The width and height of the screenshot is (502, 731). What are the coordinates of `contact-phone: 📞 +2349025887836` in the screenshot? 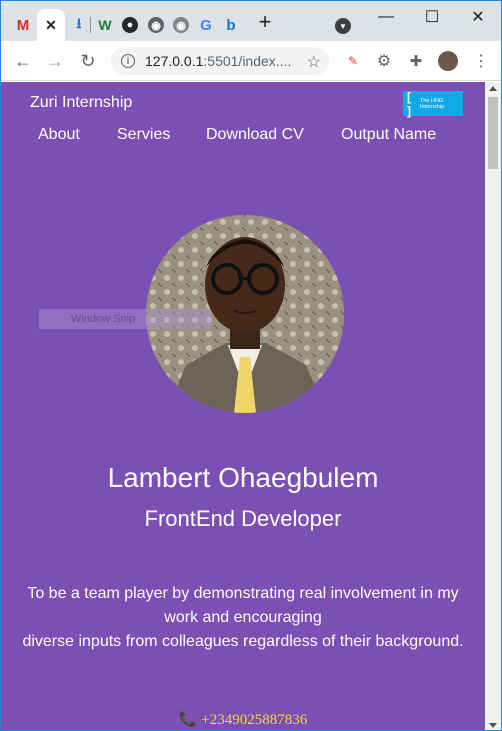 It's located at (243, 719).